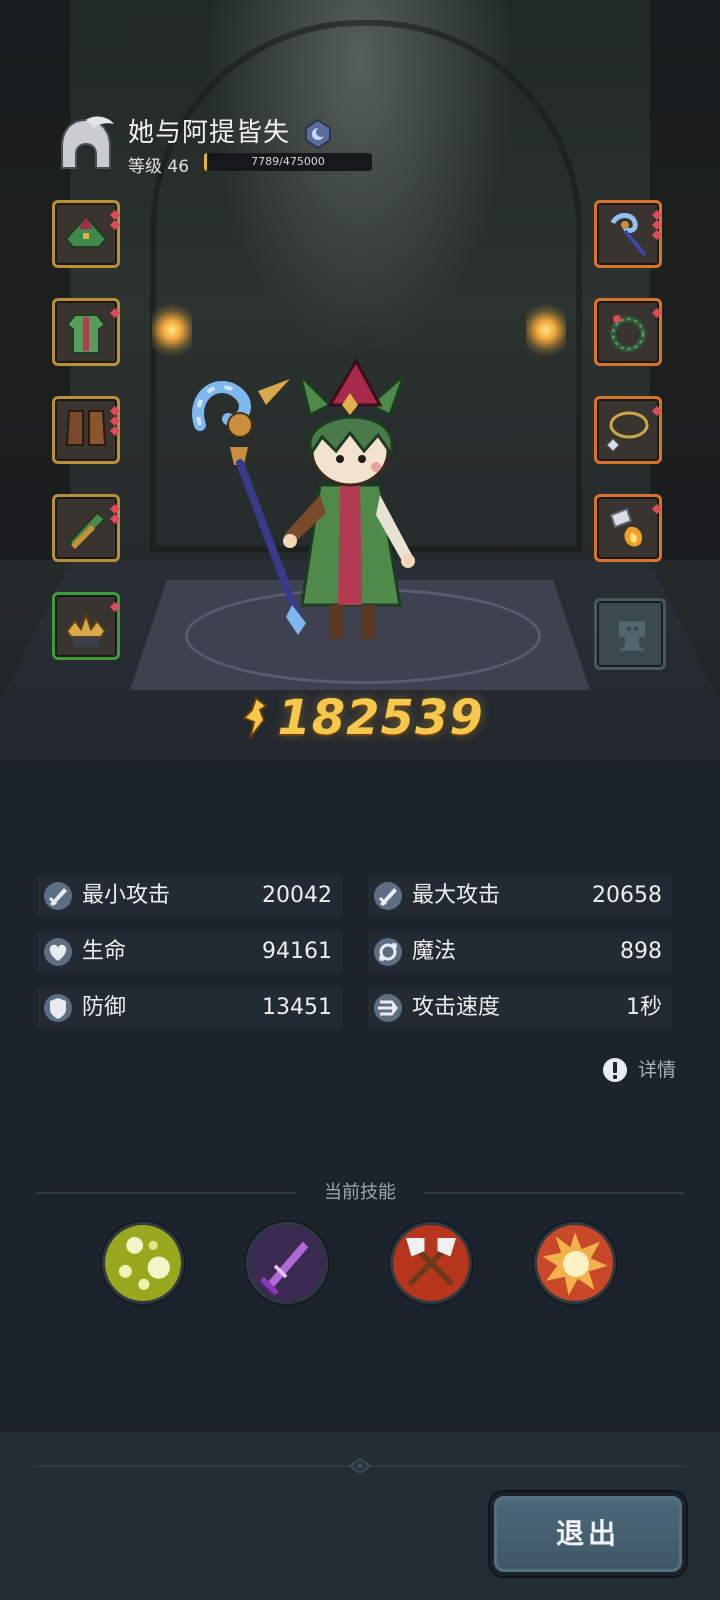  I want to click on stat-max-attack: 最大攻击 20658, so click(520, 896).